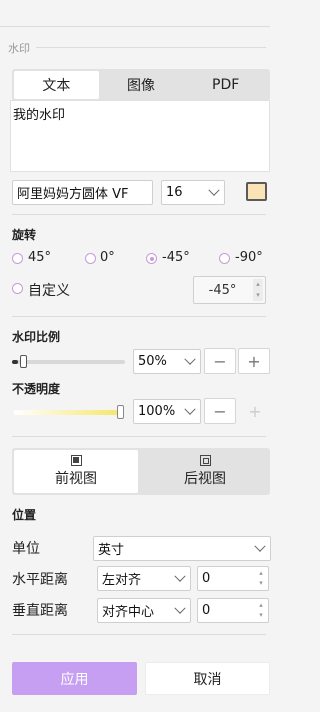  What do you see at coordinates (144, 578) in the screenshot?
I see `horizontal-align-dropdown: 左对齐` at bounding box center [144, 578].